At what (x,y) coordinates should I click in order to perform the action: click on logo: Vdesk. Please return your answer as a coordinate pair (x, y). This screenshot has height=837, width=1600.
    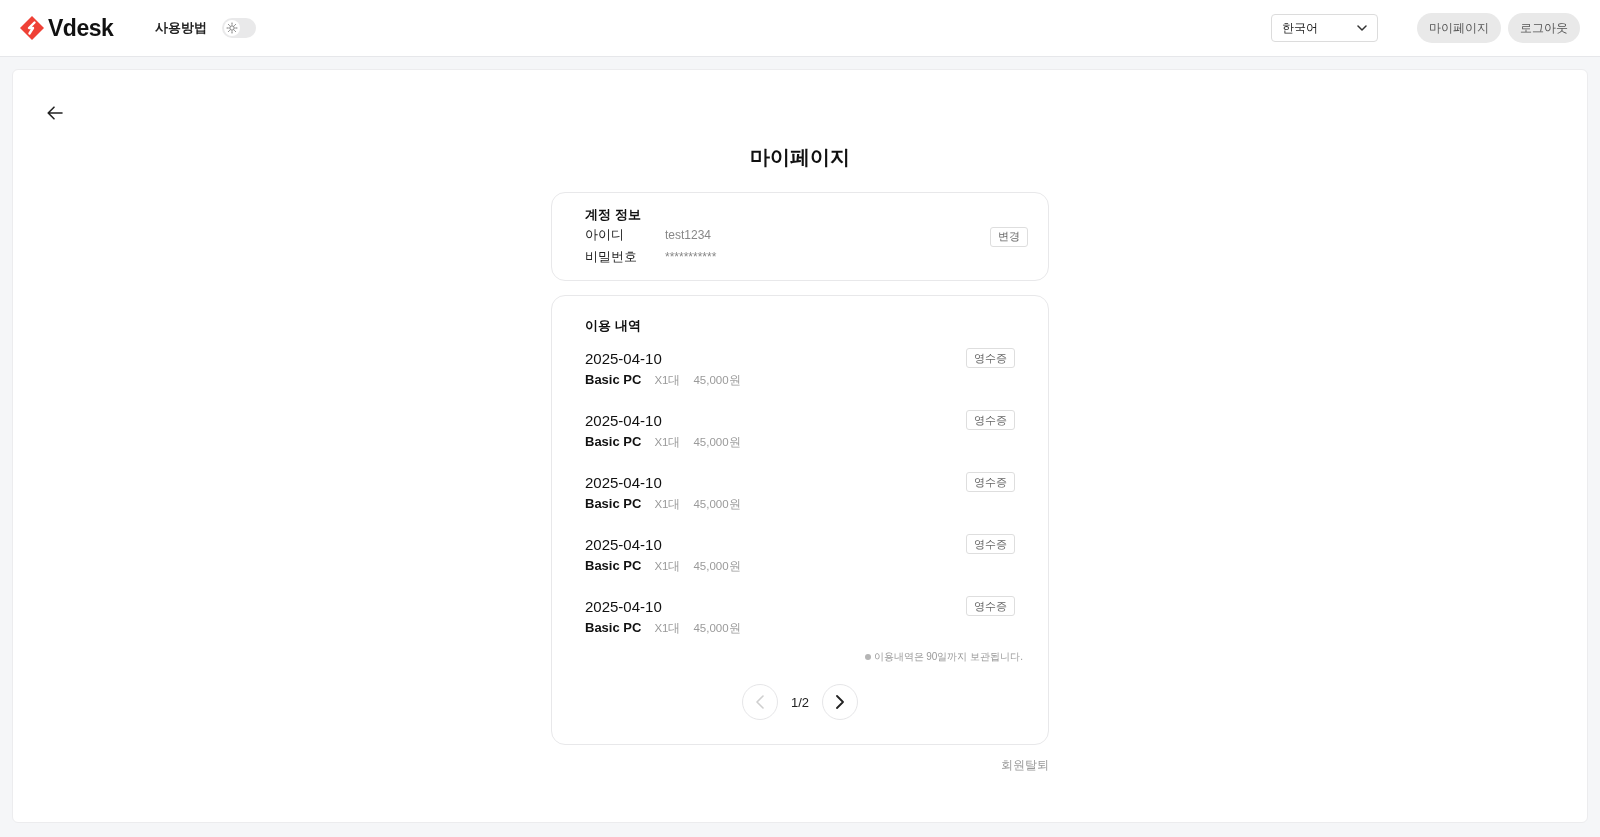
    Looking at the image, I should click on (67, 28).